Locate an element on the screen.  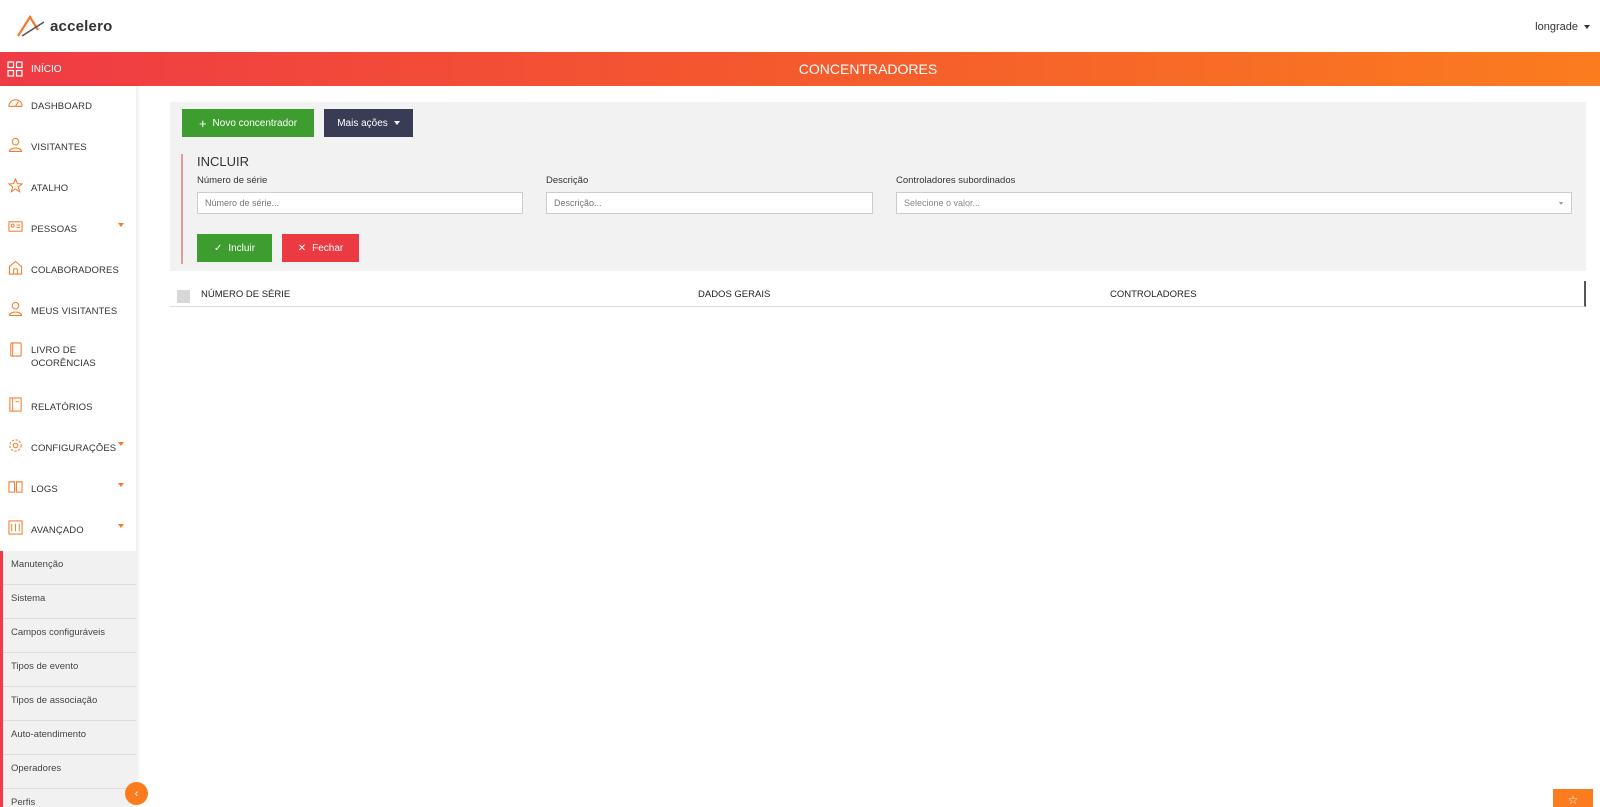
column-header-general-data: DADOS GERAIS is located at coordinates (734, 294).